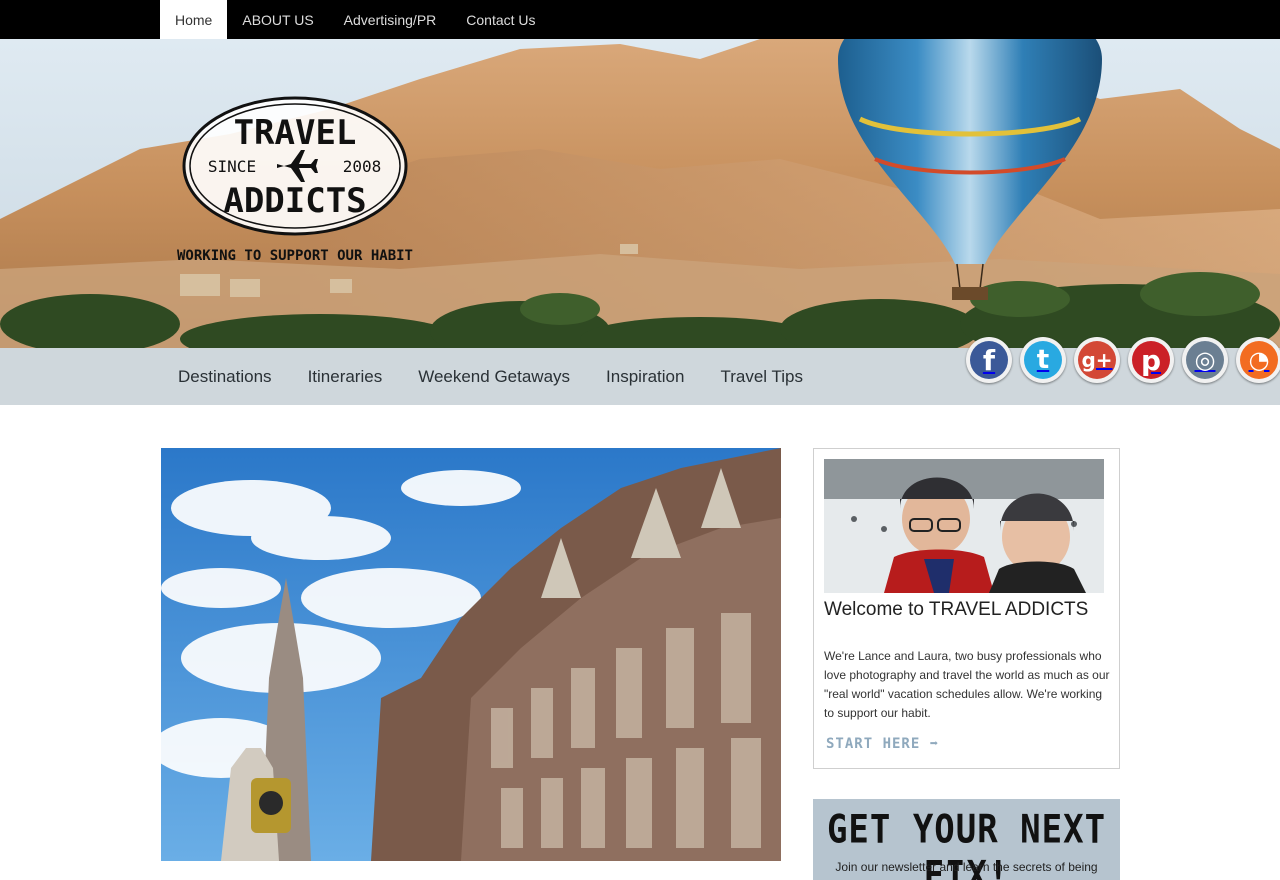 The width and height of the screenshot is (1280, 880). Describe the element at coordinates (989, 360) in the screenshot. I see `facebook-icon: f` at that location.